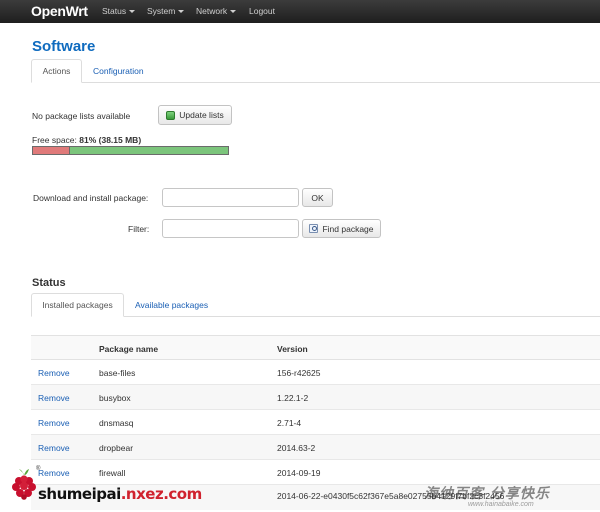 The image size is (600, 512). Describe the element at coordinates (296, 448) in the screenshot. I see `package-version: 2014.63-2` at that location.